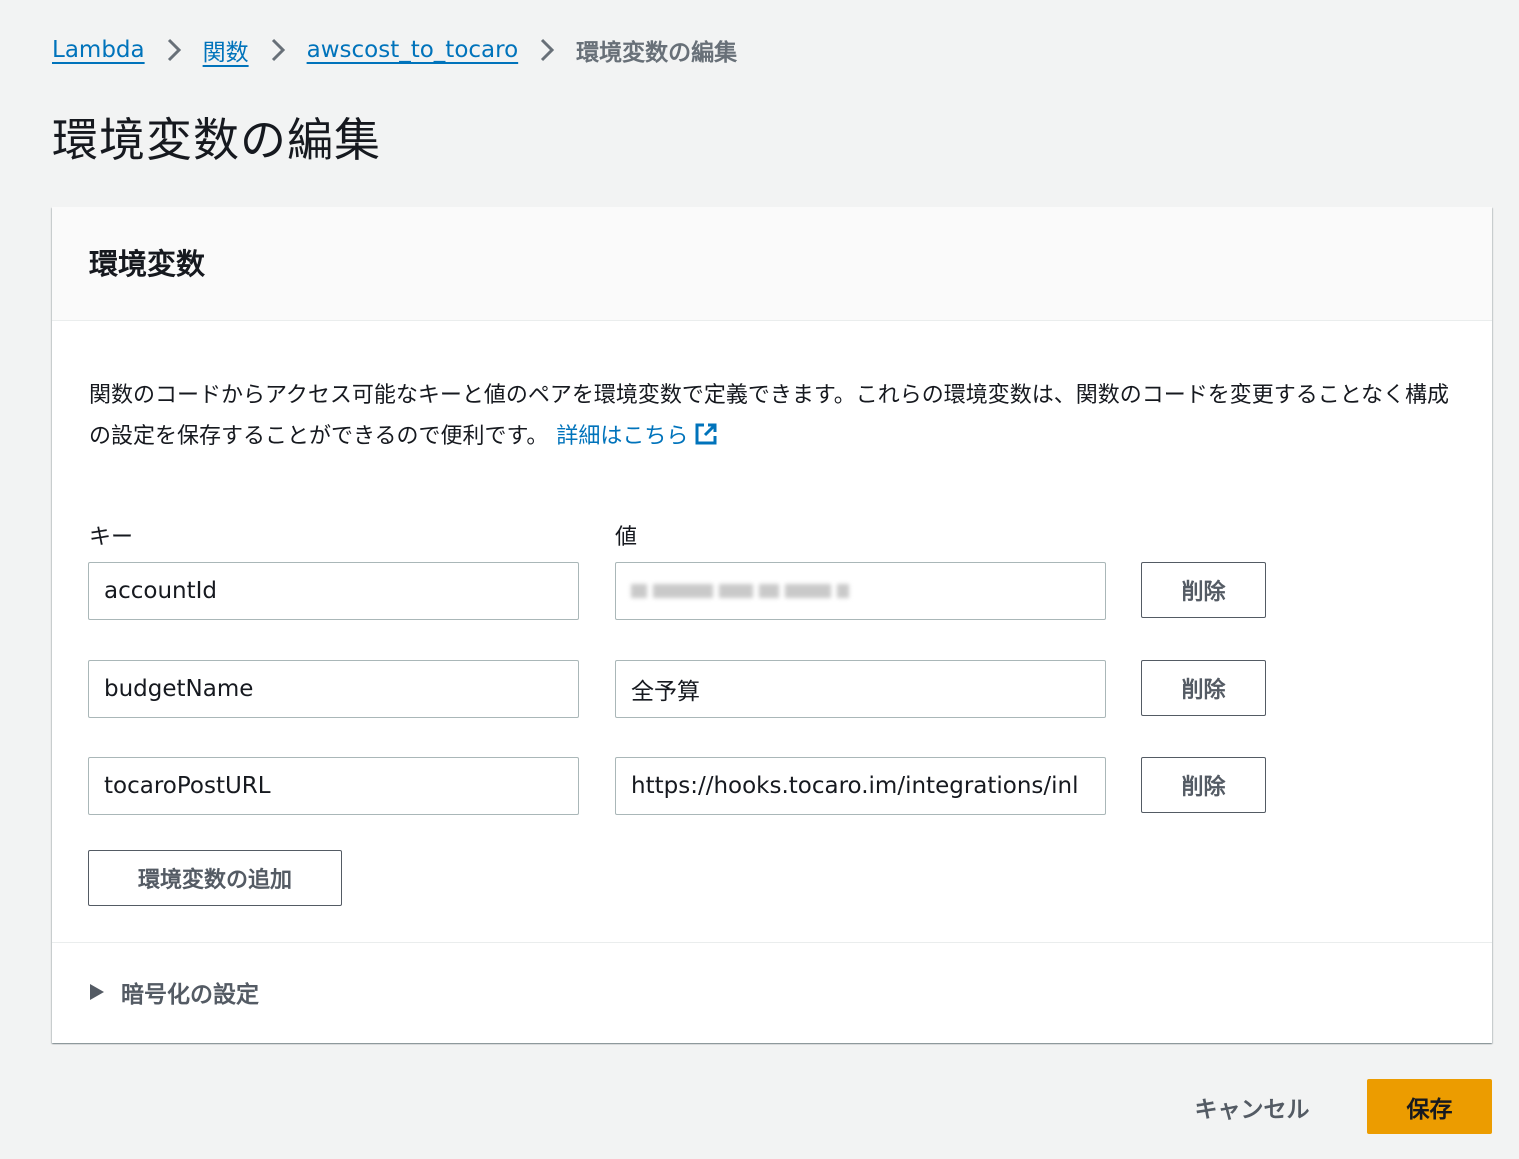 The height and width of the screenshot is (1159, 1519). I want to click on value-input-budgetname: 全予算, so click(860, 689).